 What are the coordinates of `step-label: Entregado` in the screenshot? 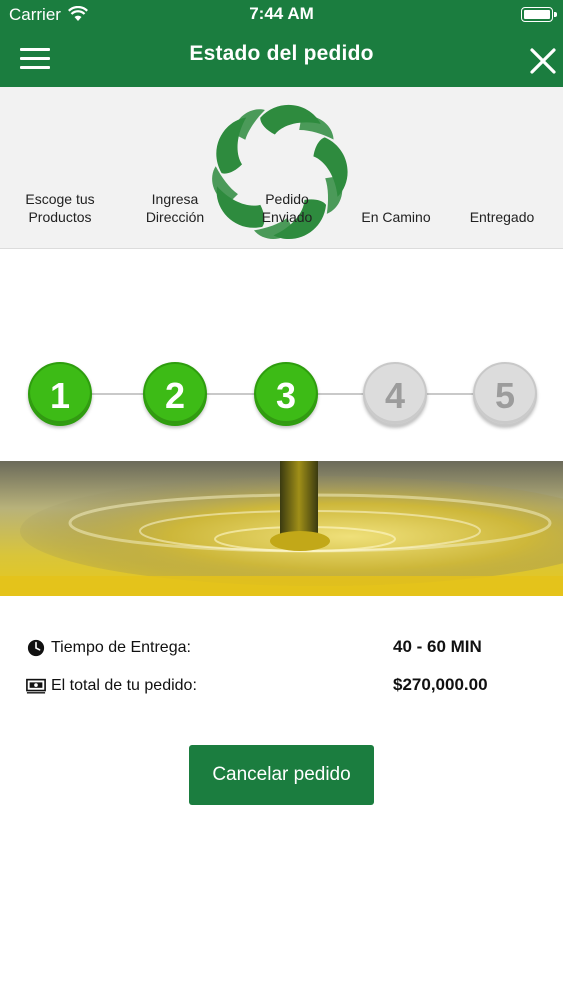 It's located at (502, 217).